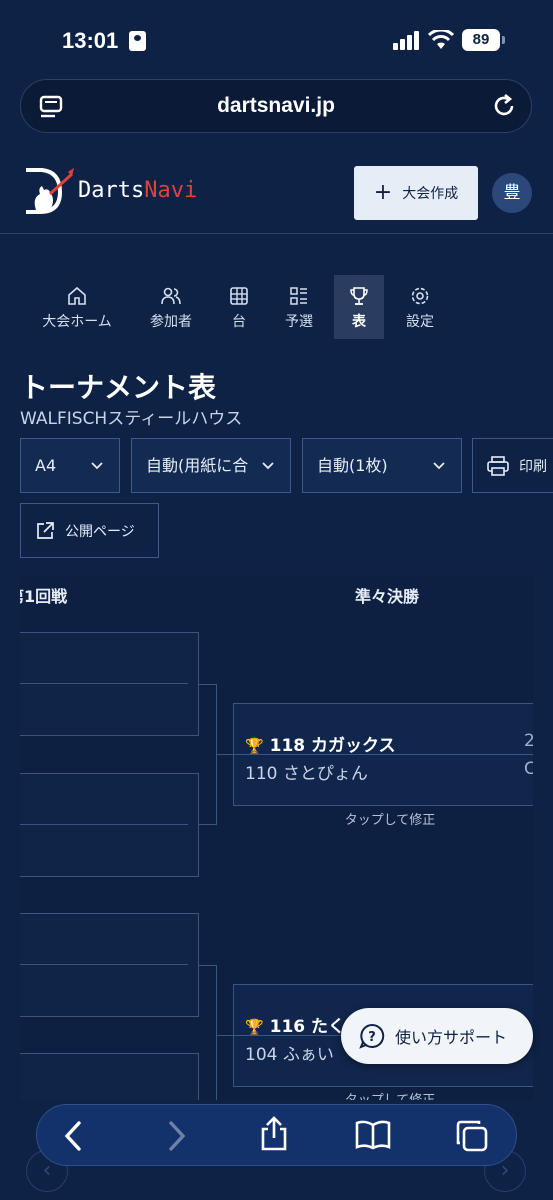 This screenshot has height=1200, width=553. I want to click on users-icon, so click(171, 296).